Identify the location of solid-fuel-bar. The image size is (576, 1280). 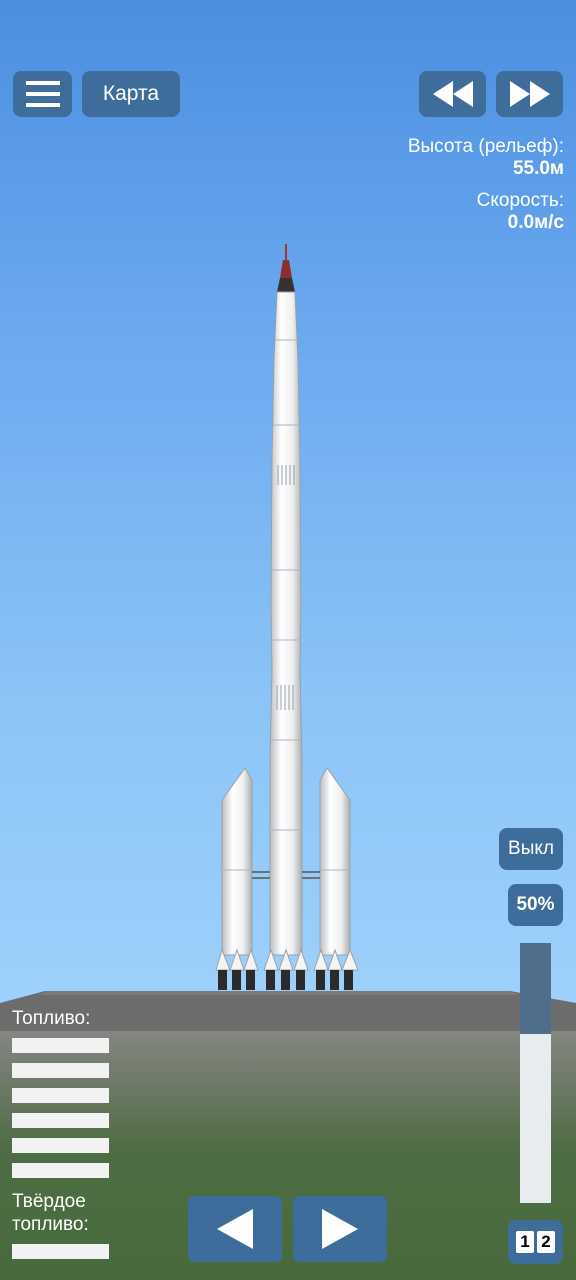
(60, 1251).